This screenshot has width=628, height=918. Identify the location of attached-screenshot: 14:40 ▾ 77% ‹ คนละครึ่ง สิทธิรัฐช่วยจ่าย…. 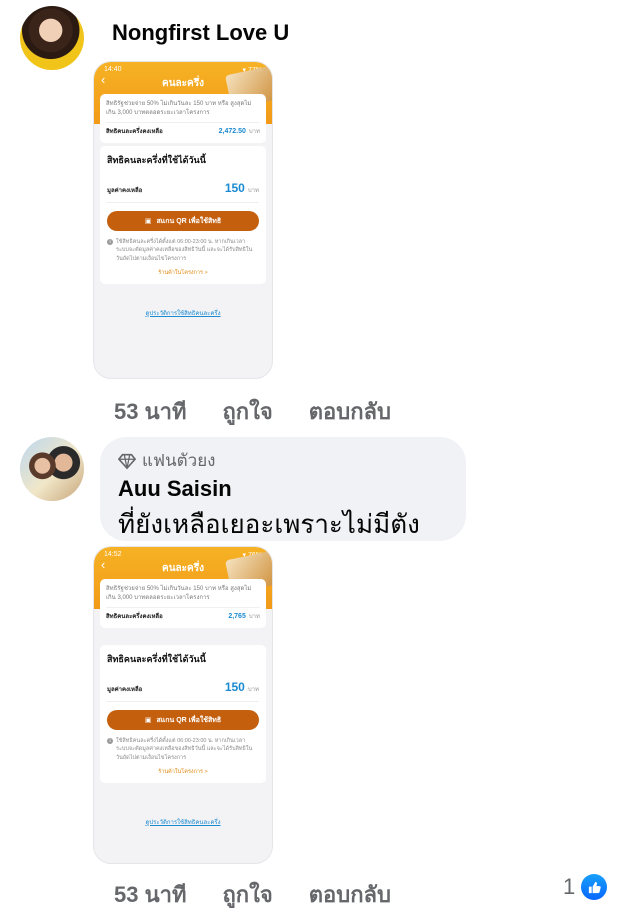
(183, 220).